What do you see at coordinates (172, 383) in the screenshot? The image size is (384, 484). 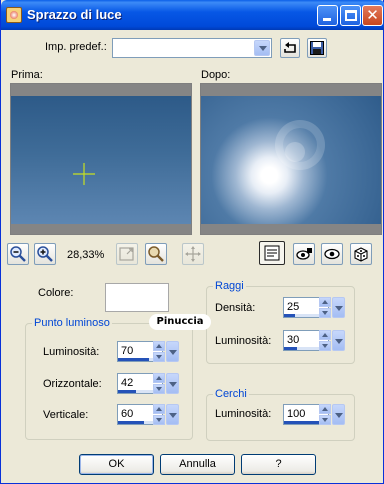 I see `orizzontale-dropdown-icon` at bounding box center [172, 383].